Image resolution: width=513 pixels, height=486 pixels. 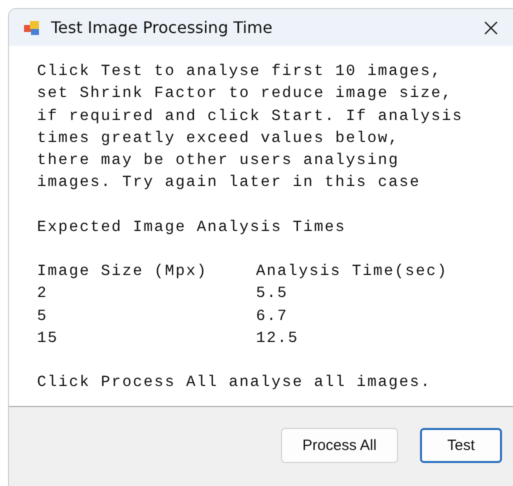 I want to click on table-cell-text: 2, so click(x=43, y=293).